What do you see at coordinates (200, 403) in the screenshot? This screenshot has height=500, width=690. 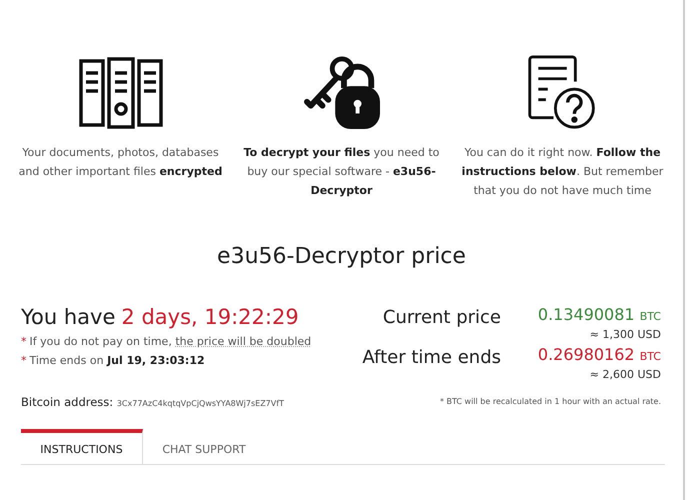 I see `bitcoin-address: 3Cx77AzC4kqtqVpCjQwsYYA8Wj7sEZ7VfT` at bounding box center [200, 403].